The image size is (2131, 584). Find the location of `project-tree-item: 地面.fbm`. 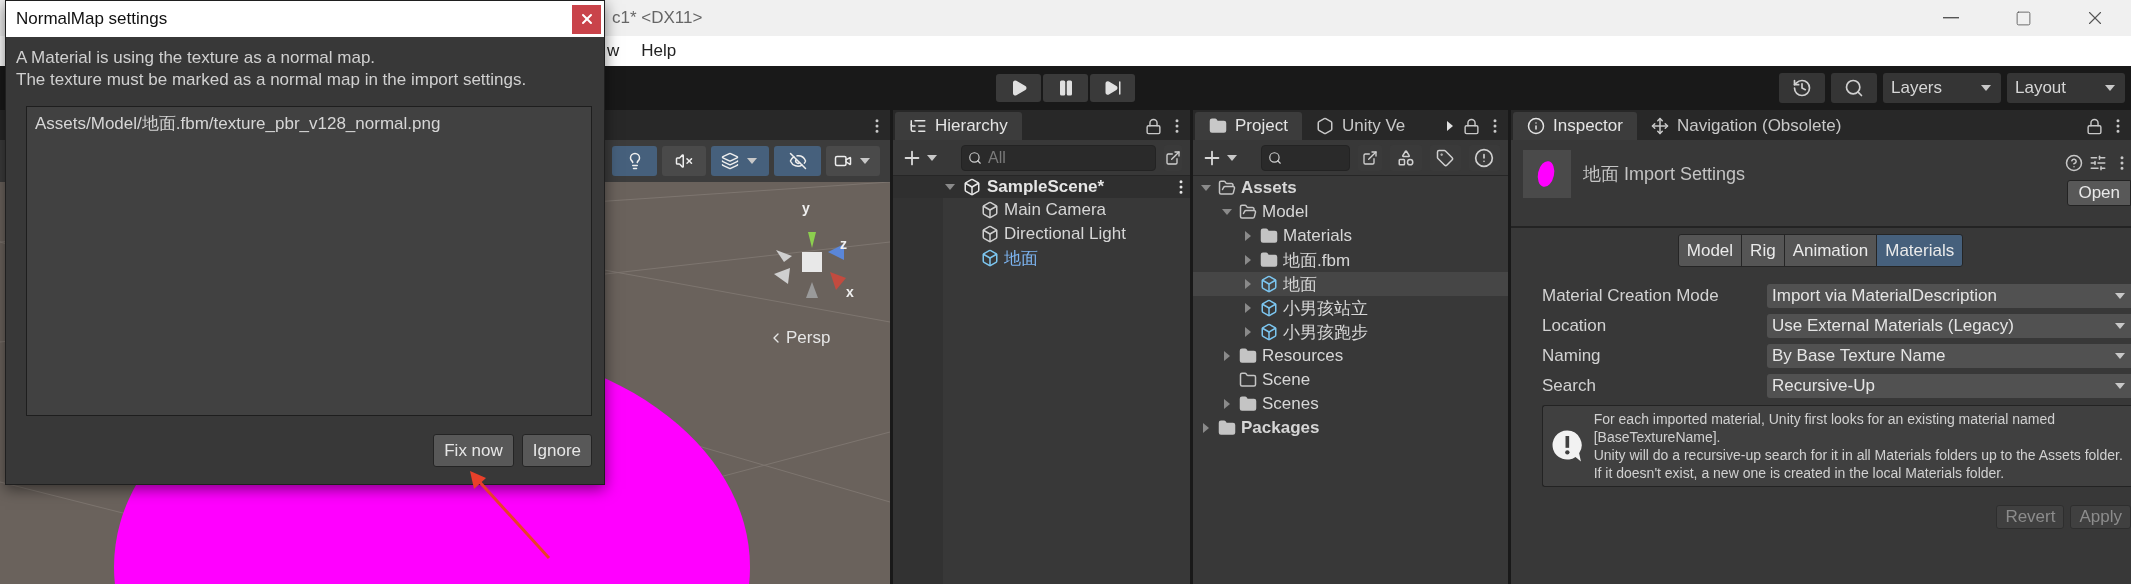

project-tree-item: 地面.fbm is located at coordinates (1350, 260).